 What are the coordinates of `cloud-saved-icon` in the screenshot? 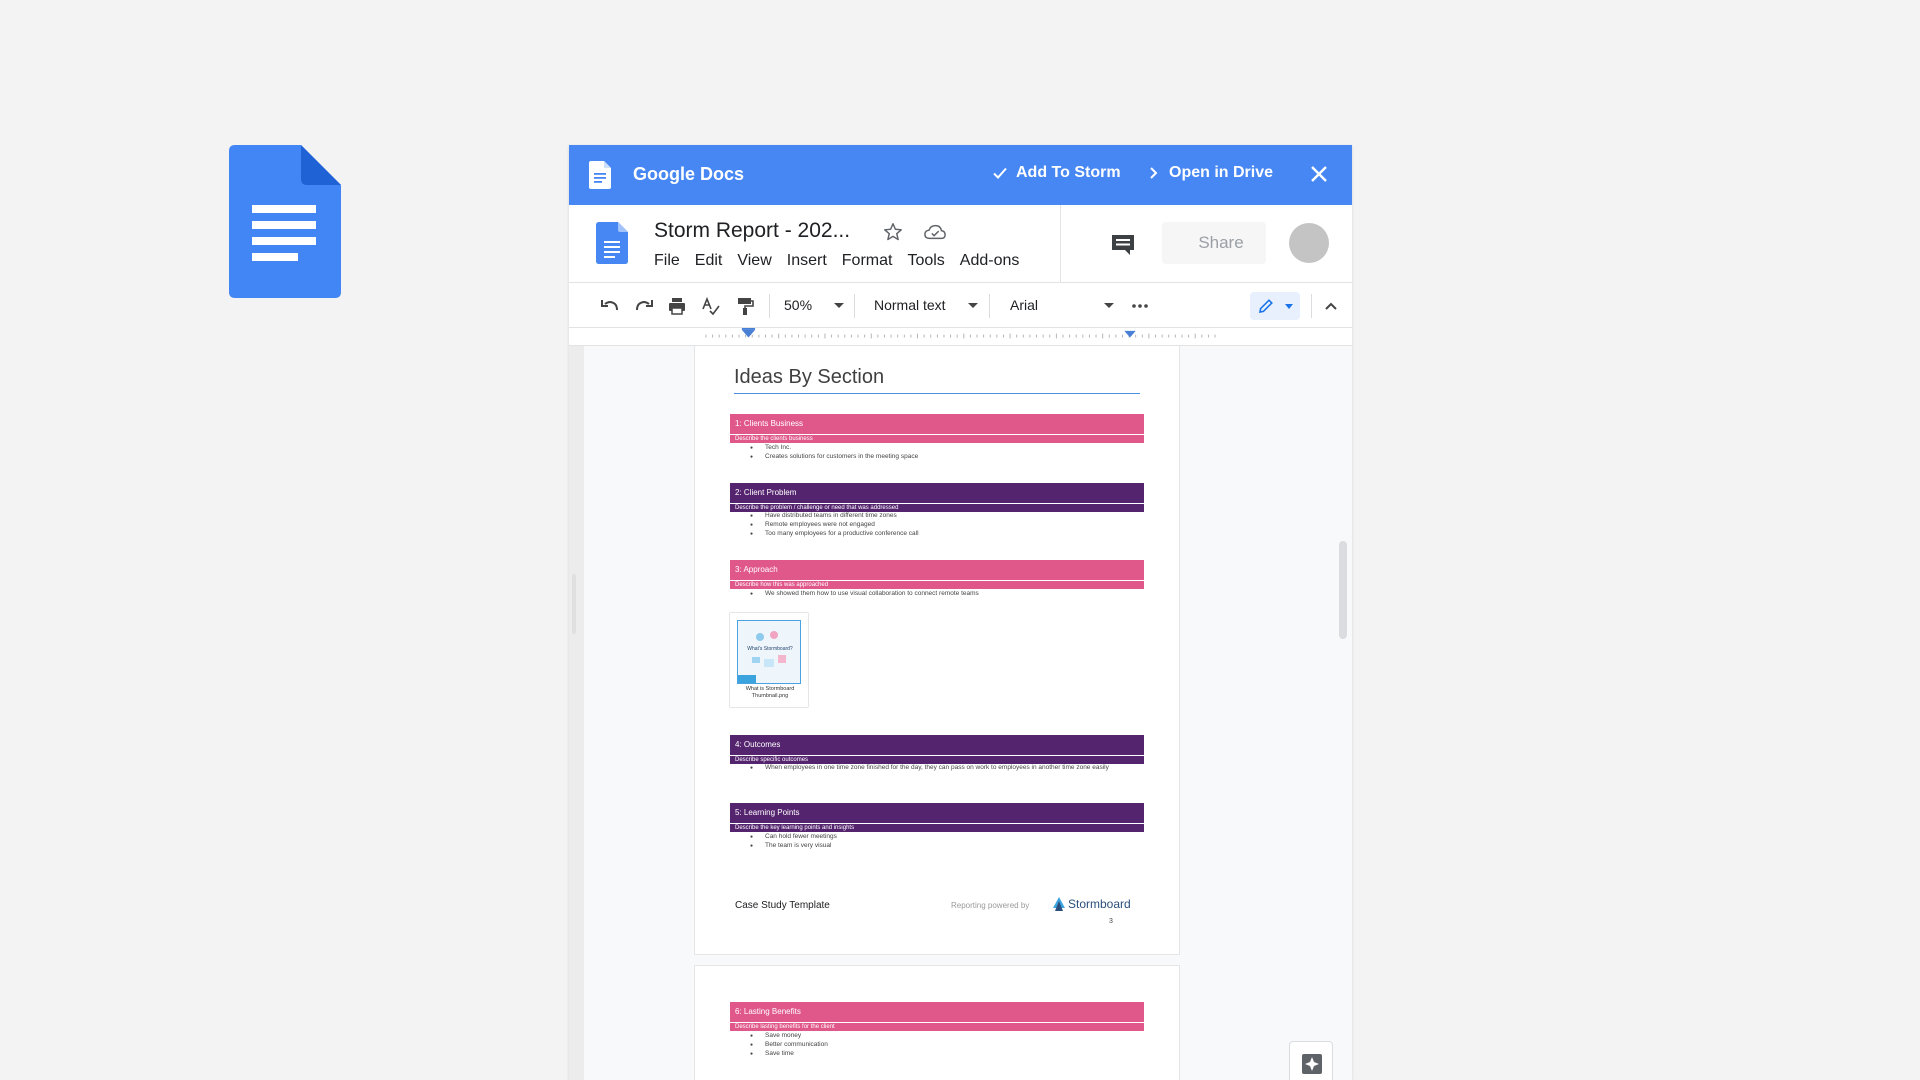 It's located at (935, 232).